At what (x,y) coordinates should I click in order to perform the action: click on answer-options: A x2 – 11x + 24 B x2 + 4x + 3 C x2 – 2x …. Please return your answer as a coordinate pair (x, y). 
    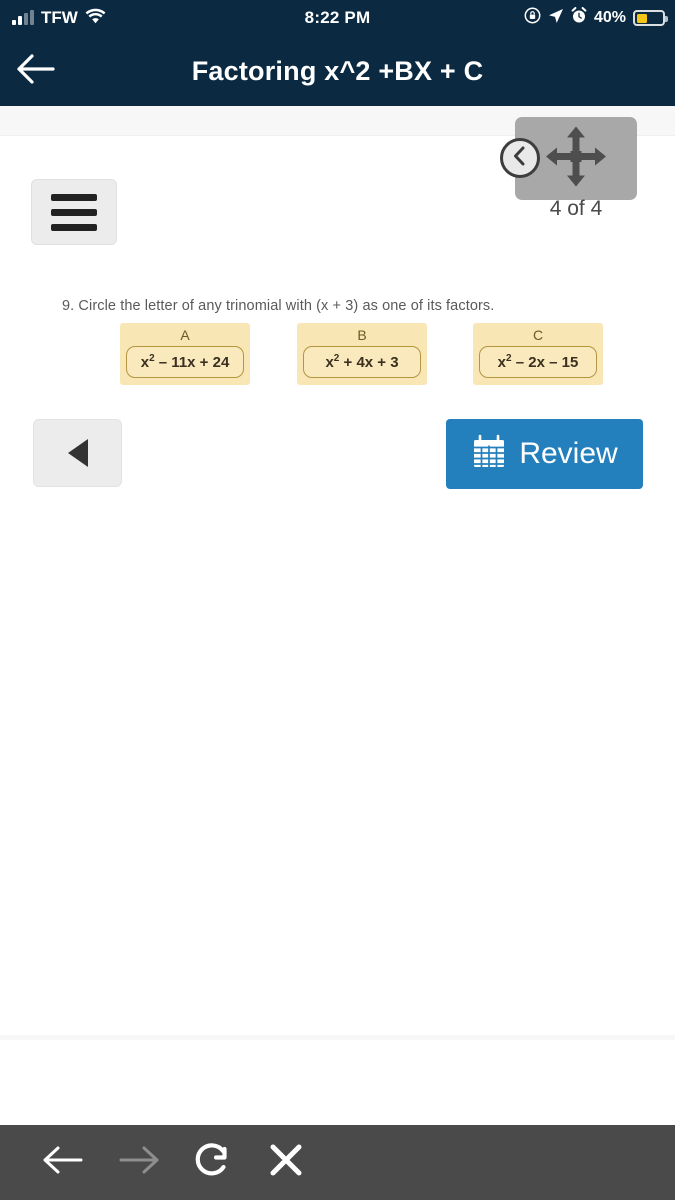
    Looking at the image, I should click on (337, 359).